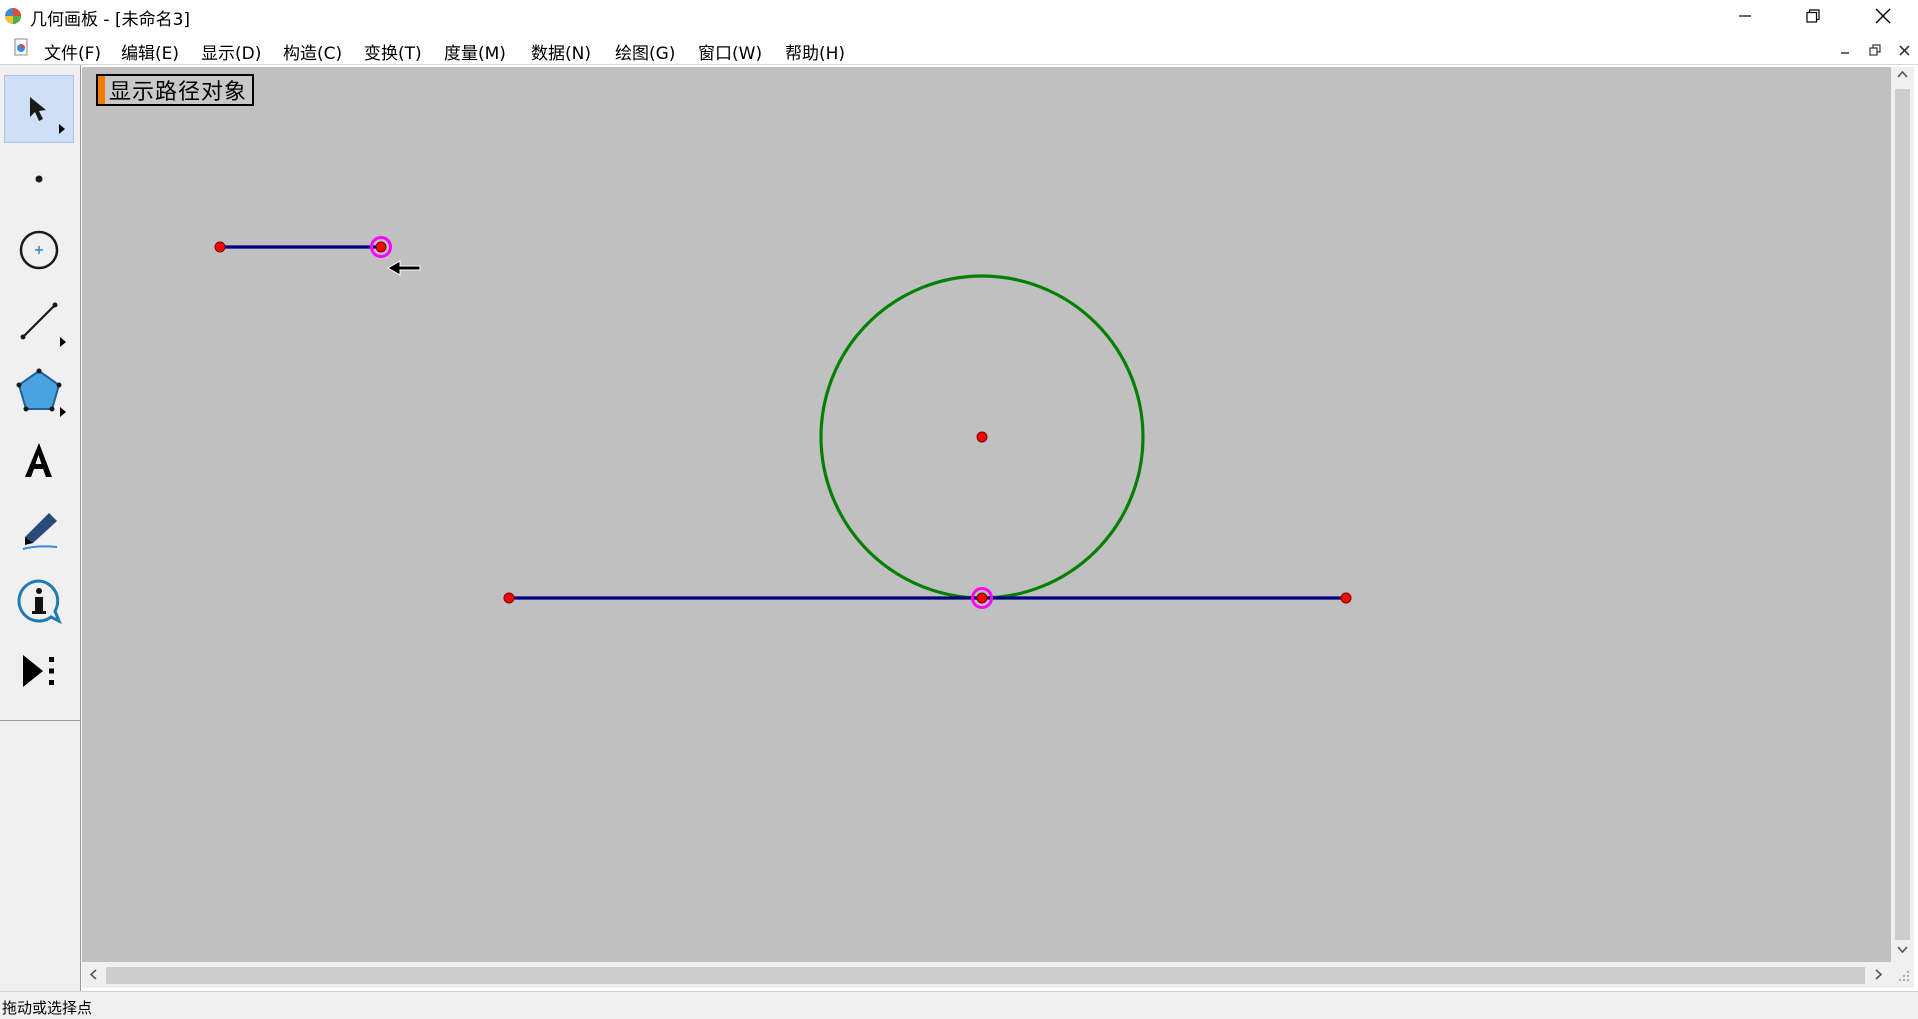  Describe the element at coordinates (1845, 50) in the screenshot. I see `document-minimize-button` at that location.